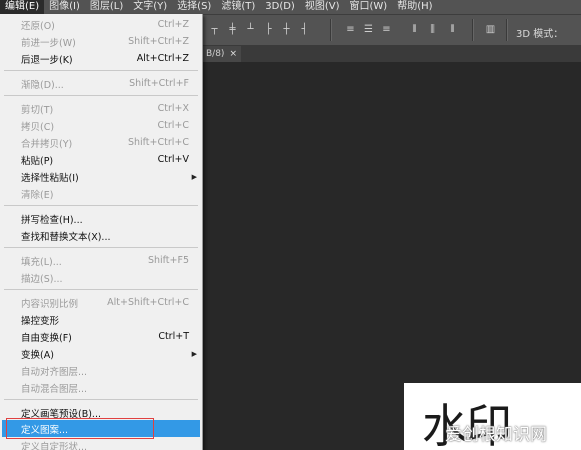 The height and width of the screenshot is (450, 581). I want to click on menu-help: 帮助(H), so click(414, 7).